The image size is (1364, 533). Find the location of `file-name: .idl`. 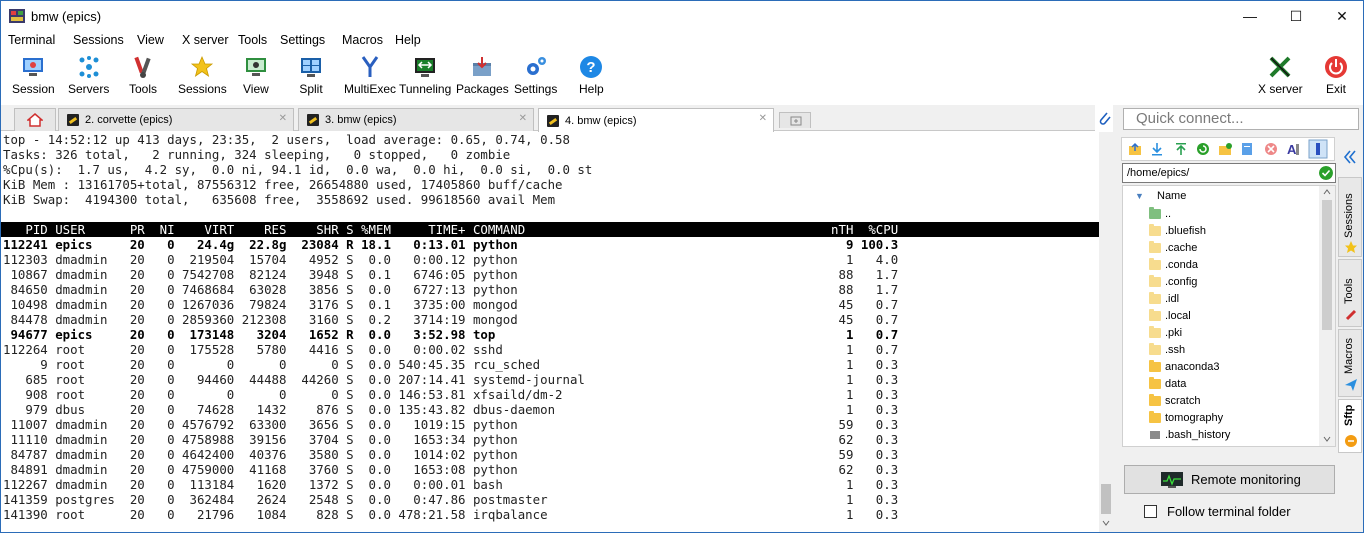

file-name: .idl is located at coordinates (1172, 299).